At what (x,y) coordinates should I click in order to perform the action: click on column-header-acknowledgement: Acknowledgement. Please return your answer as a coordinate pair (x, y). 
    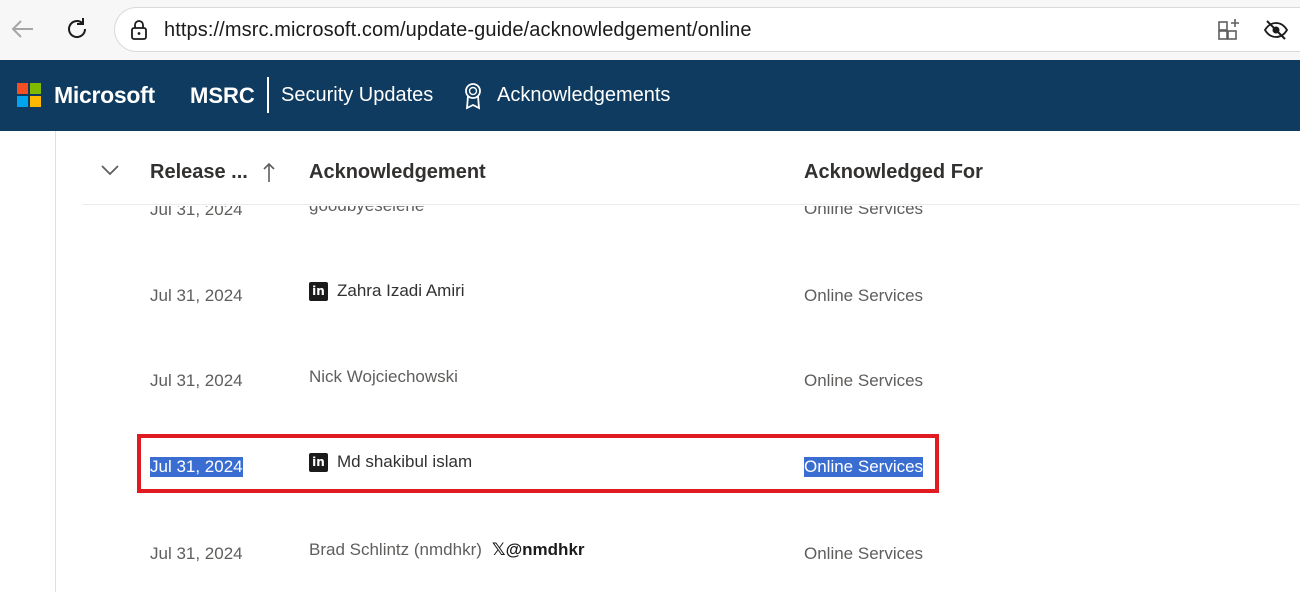
    Looking at the image, I should click on (397, 172).